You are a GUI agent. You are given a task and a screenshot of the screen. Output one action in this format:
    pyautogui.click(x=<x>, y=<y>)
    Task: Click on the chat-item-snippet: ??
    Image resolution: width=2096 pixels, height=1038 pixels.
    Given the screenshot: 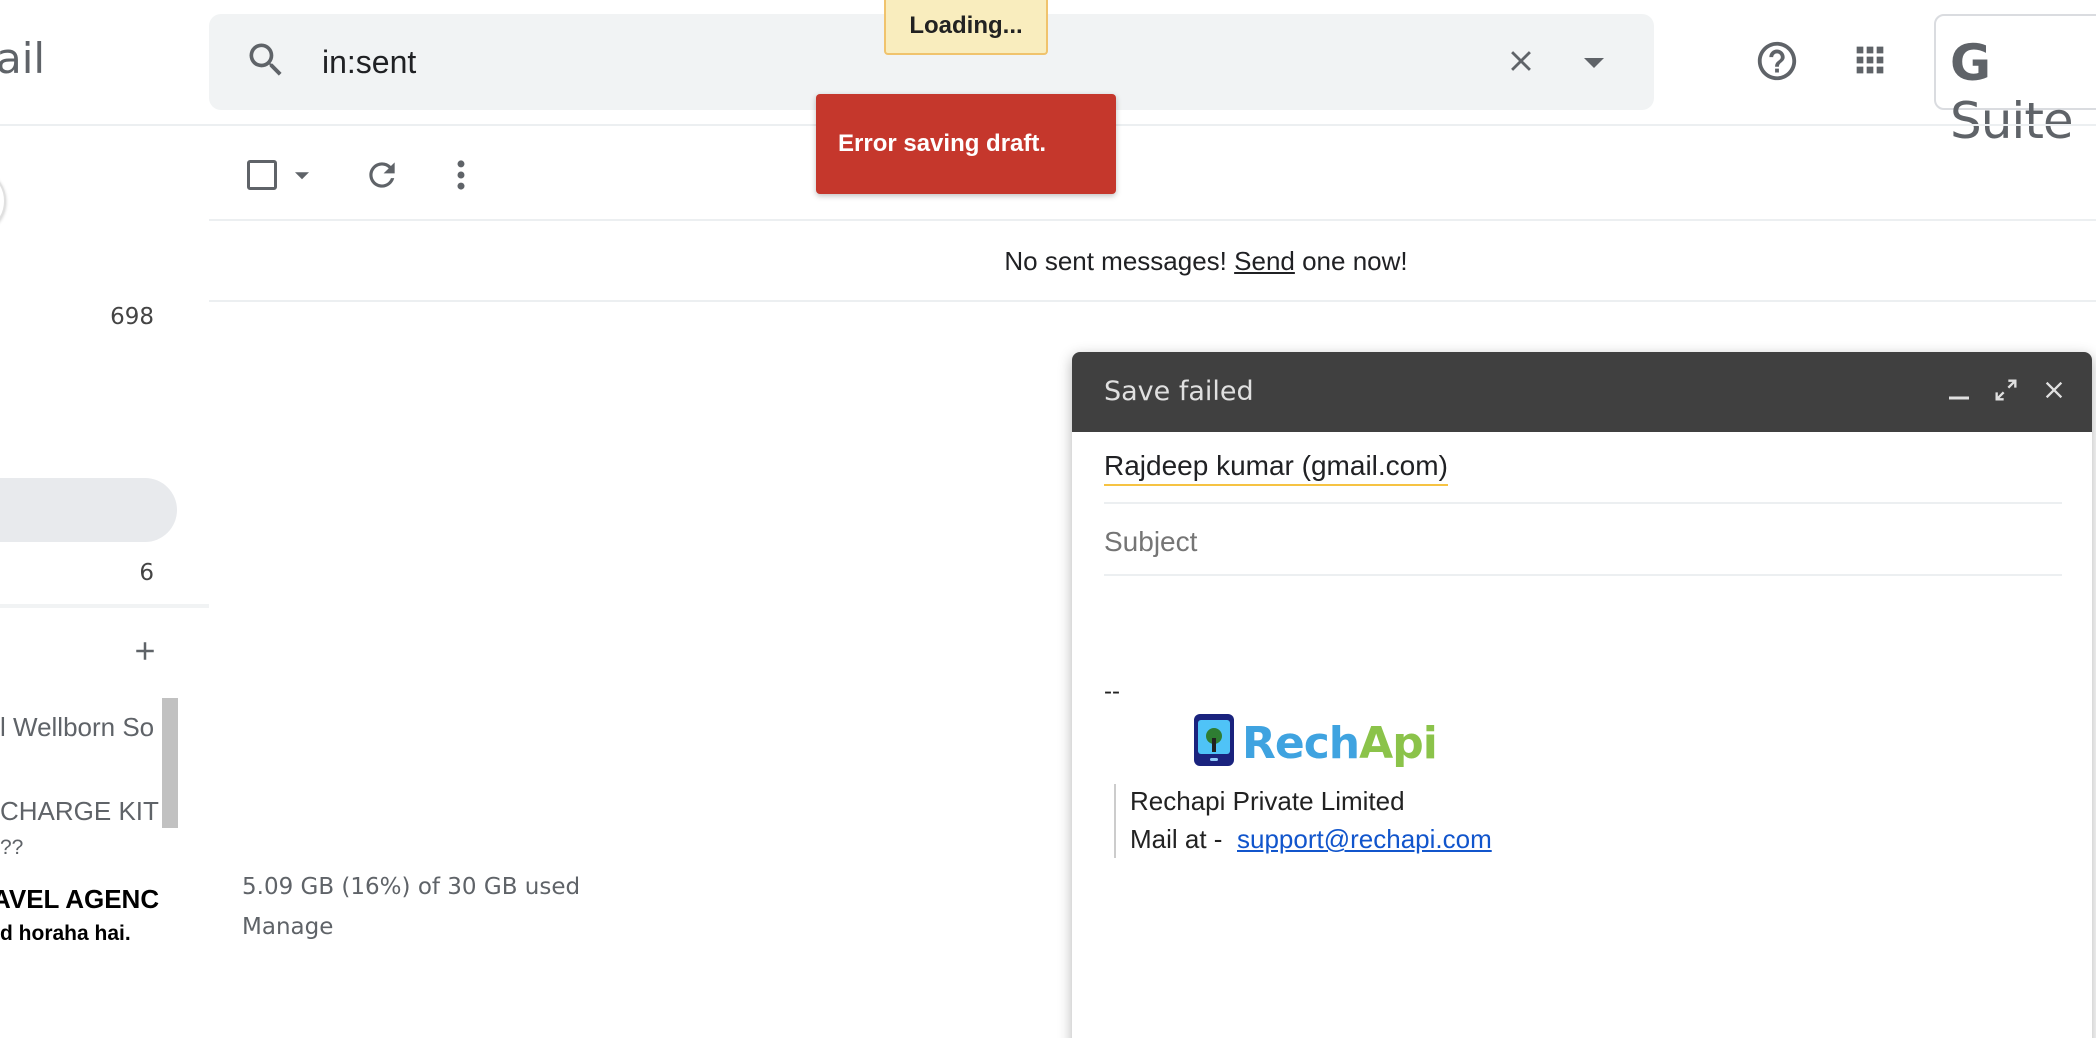 What is the action you would take?
    pyautogui.click(x=12, y=847)
    